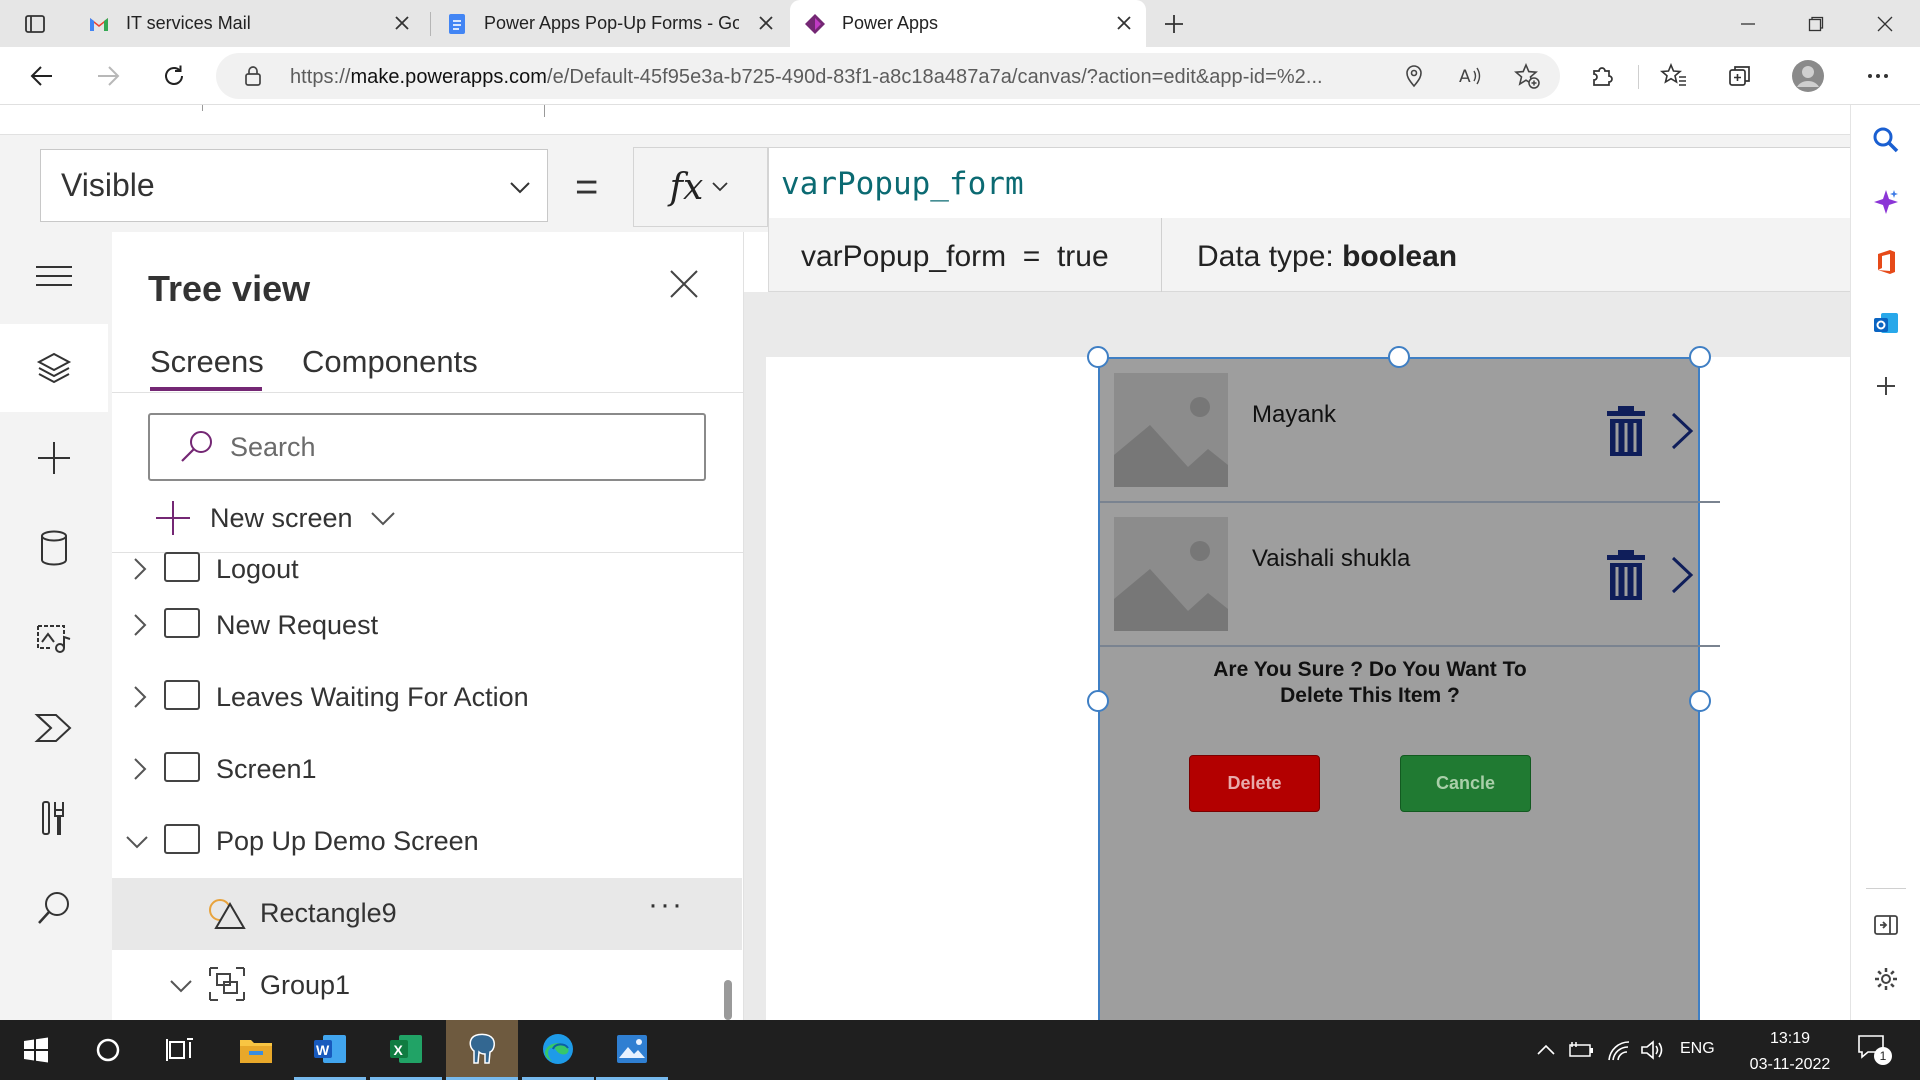 The image size is (1920, 1080). I want to click on power-automate-button, so click(54, 728).